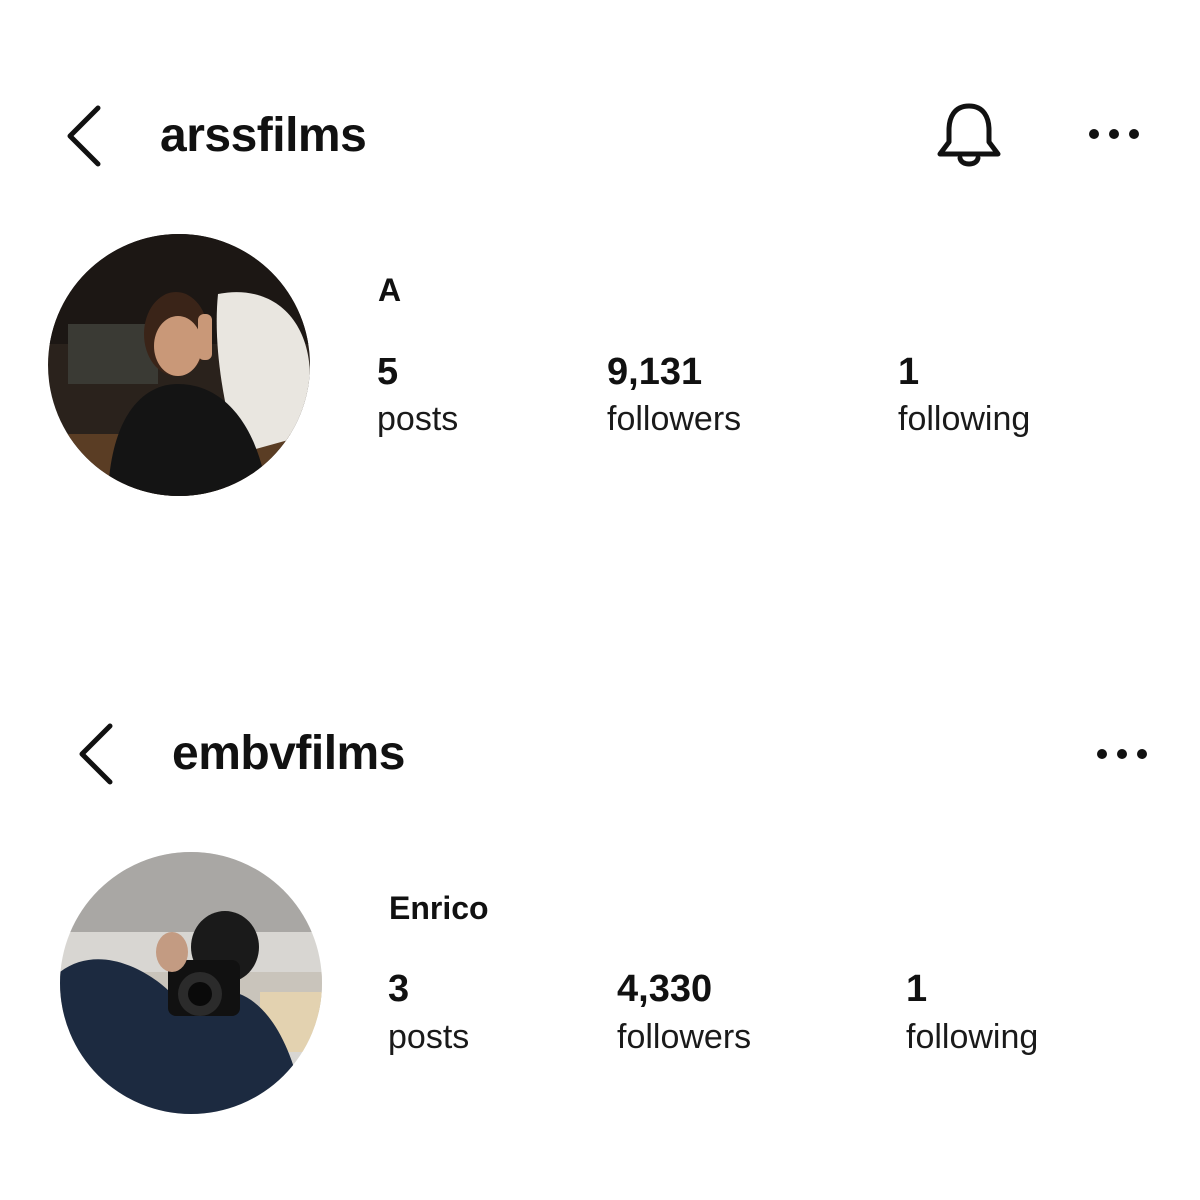 The height and width of the screenshot is (1200, 1200). What do you see at coordinates (439, 908) in the screenshot?
I see `display-name: Enrico` at bounding box center [439, 908].